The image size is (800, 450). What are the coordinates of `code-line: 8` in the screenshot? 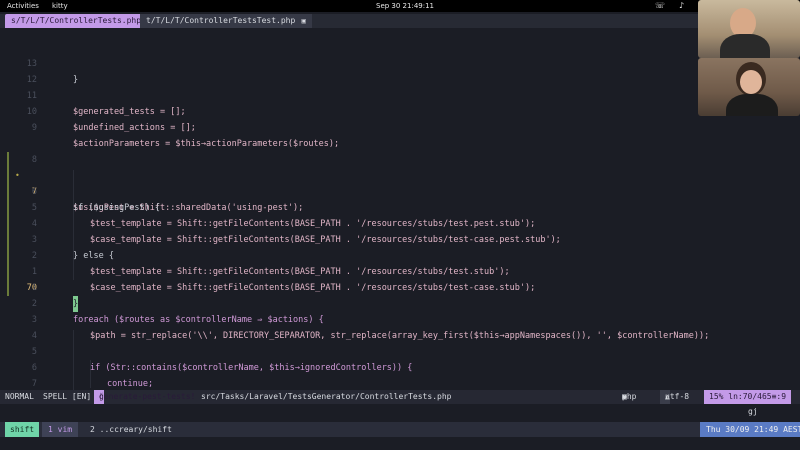 It's located at (350, 144).